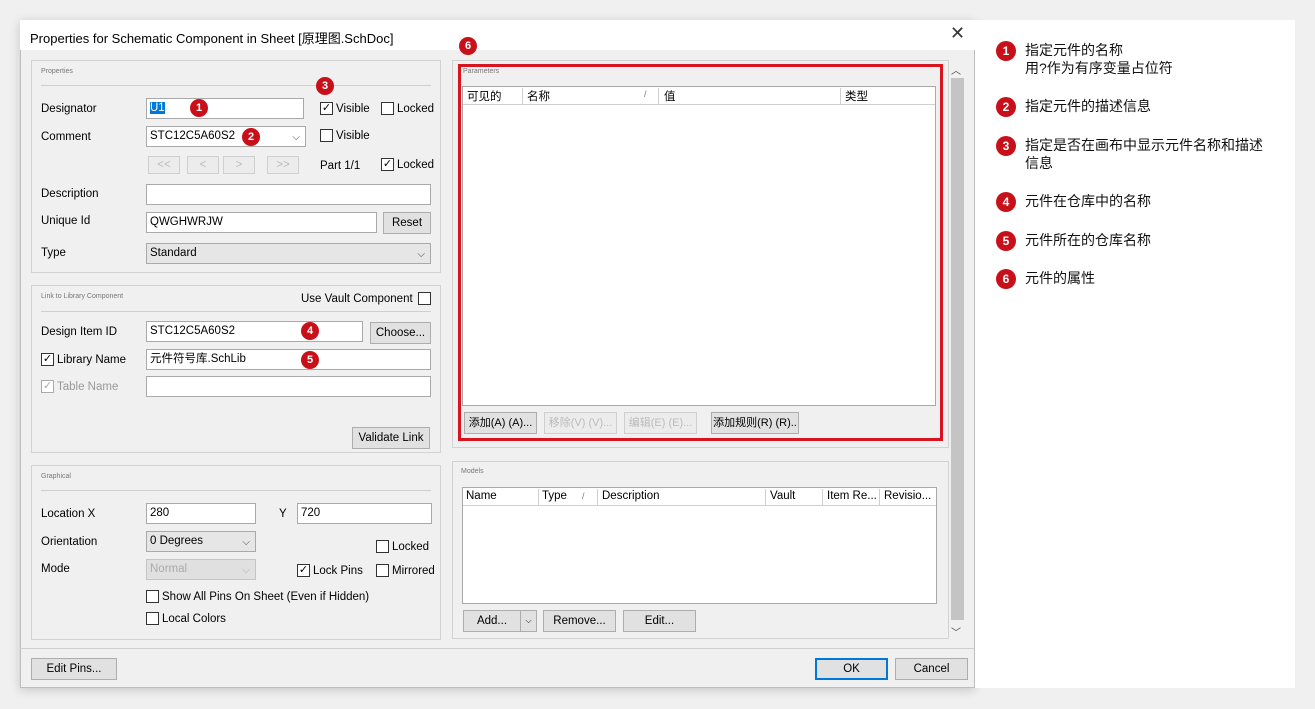 The image size is (1315, 709). Describe the element at coordinates (1088, 106) in the screenshot. I see `annotation-text-2: 指定元件的描述信息` at that location.